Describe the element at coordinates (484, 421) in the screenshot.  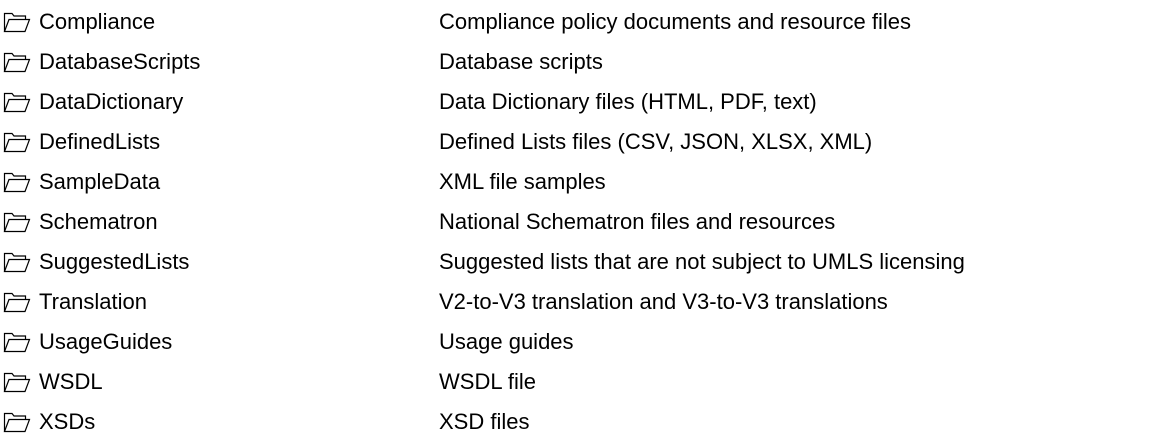
I see `folder-description: XSD files` at that location.